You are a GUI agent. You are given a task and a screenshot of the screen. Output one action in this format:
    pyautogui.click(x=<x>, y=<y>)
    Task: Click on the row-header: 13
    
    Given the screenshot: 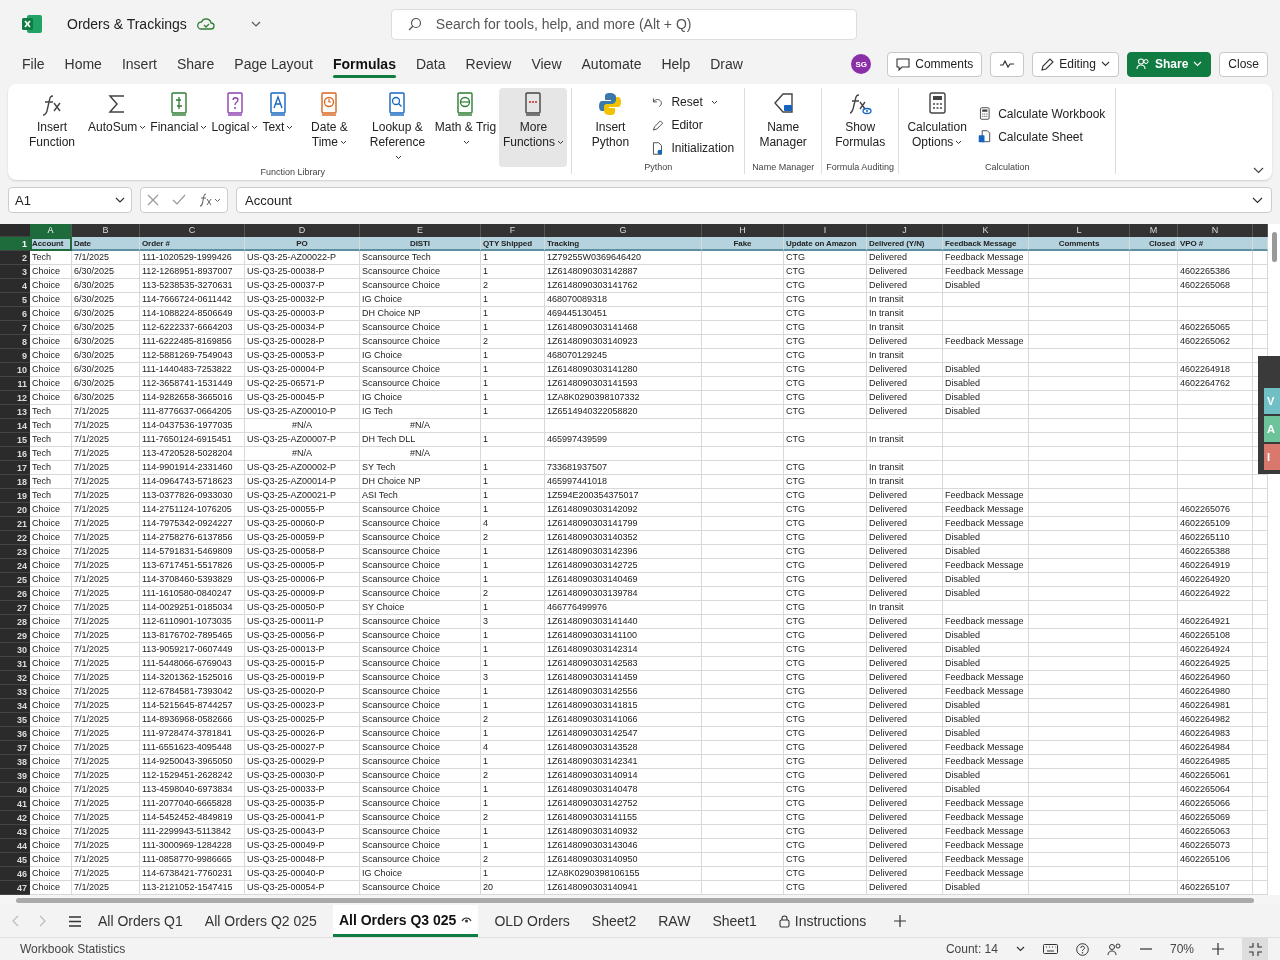 What is the action you would take?
    pyautogui.click(x=15, y=412)
    